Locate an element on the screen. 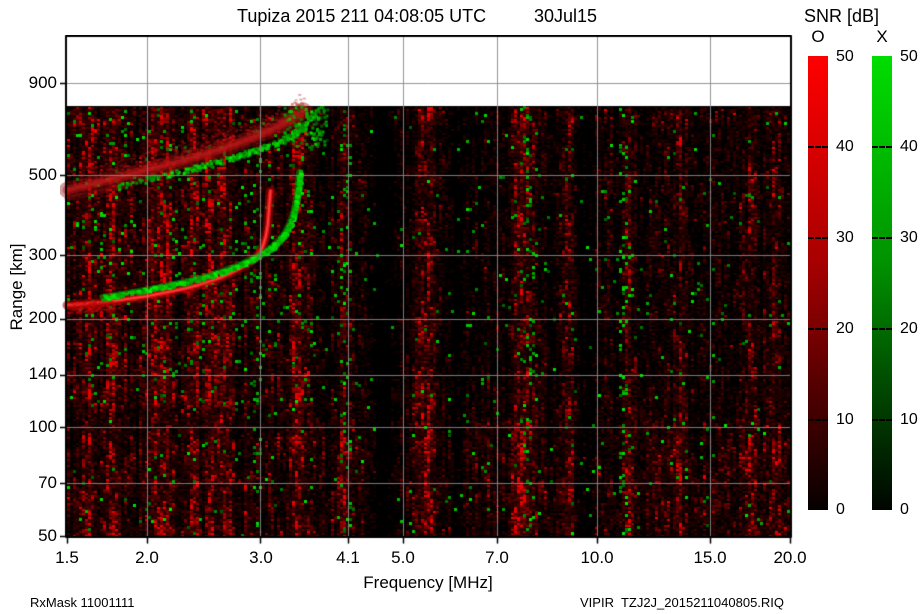 This screenshot has height=614, width=922. x-tick-label: 5.0 is located at coordinates (403, 557).